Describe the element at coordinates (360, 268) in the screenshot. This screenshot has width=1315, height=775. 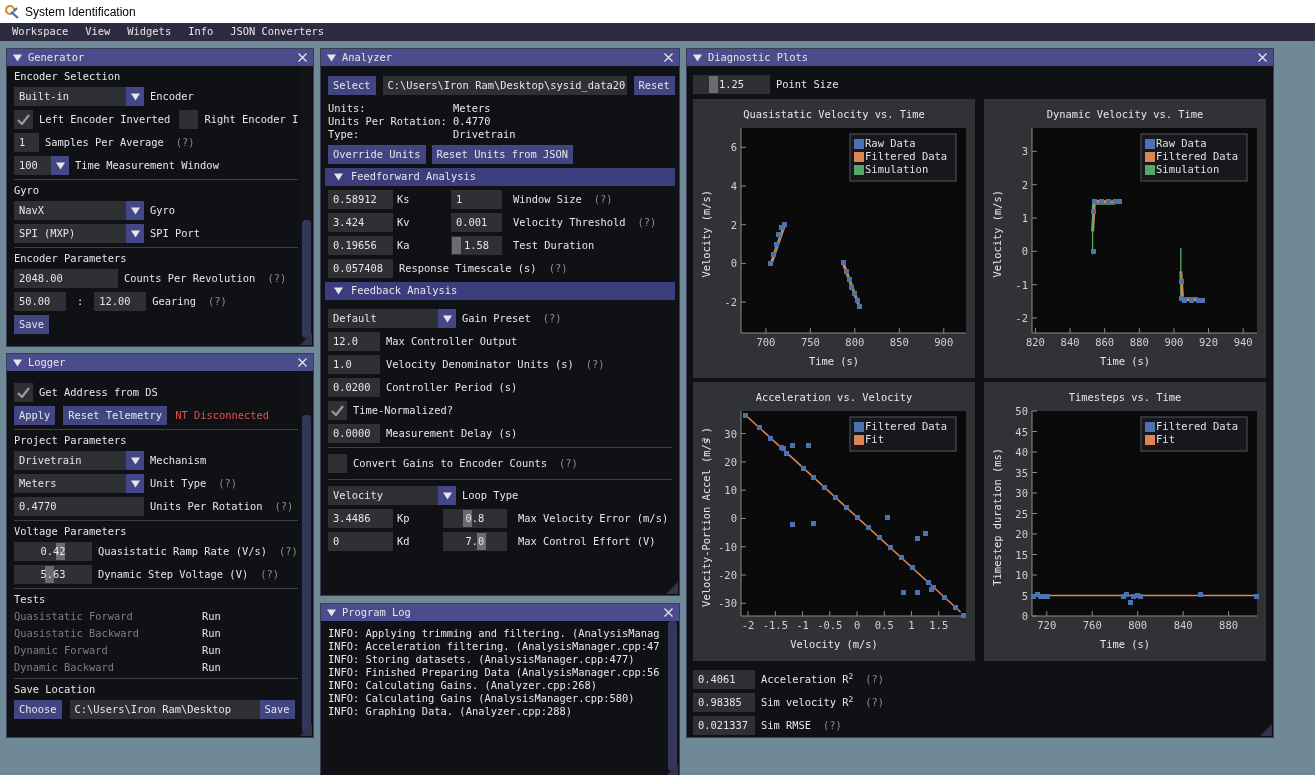
I see `input-field: 0.057408` at that location.